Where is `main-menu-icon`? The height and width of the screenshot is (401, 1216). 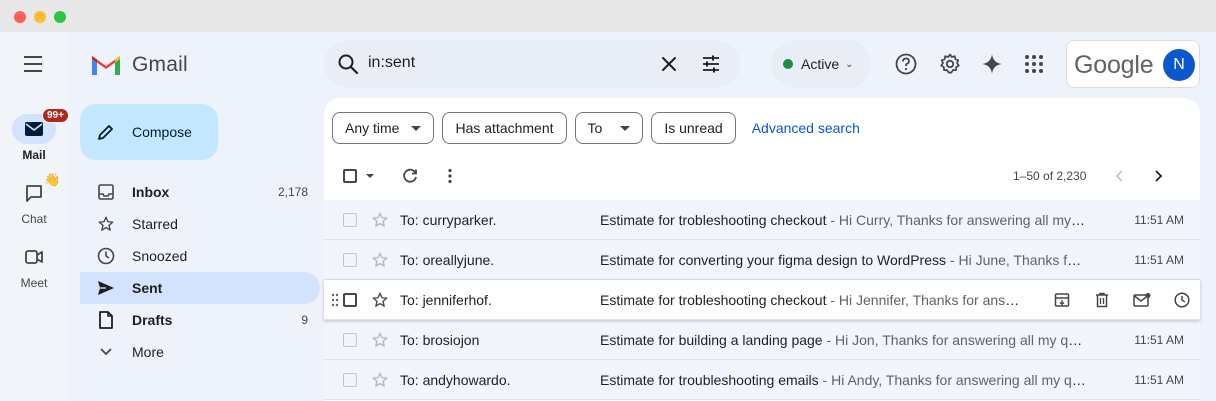
main-menu-icon is located at coordinates (34, 65).